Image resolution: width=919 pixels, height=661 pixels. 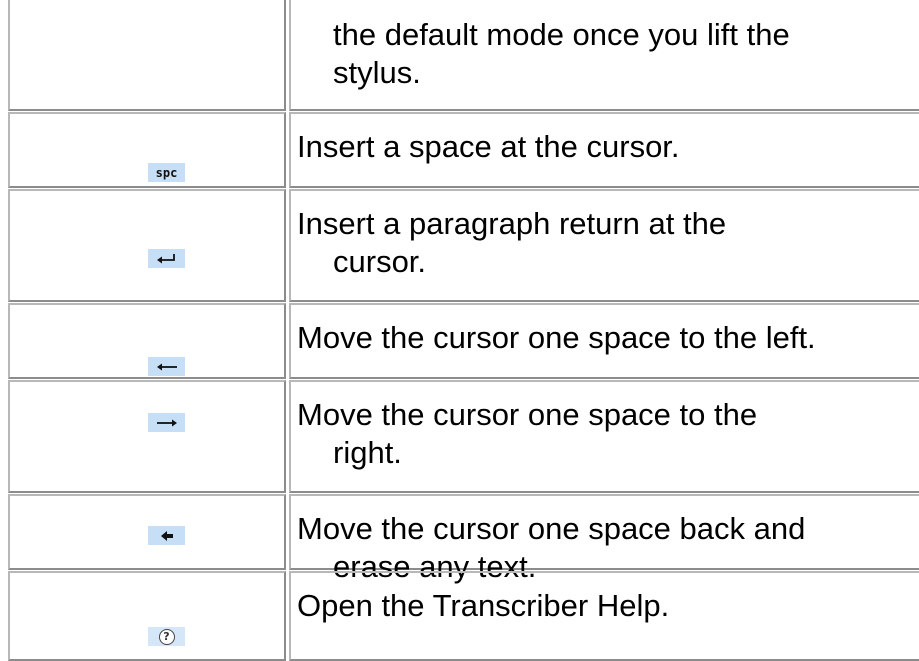 I want to click on description-line-1: Insert a space at the cursor., so click(x=488, y=146).